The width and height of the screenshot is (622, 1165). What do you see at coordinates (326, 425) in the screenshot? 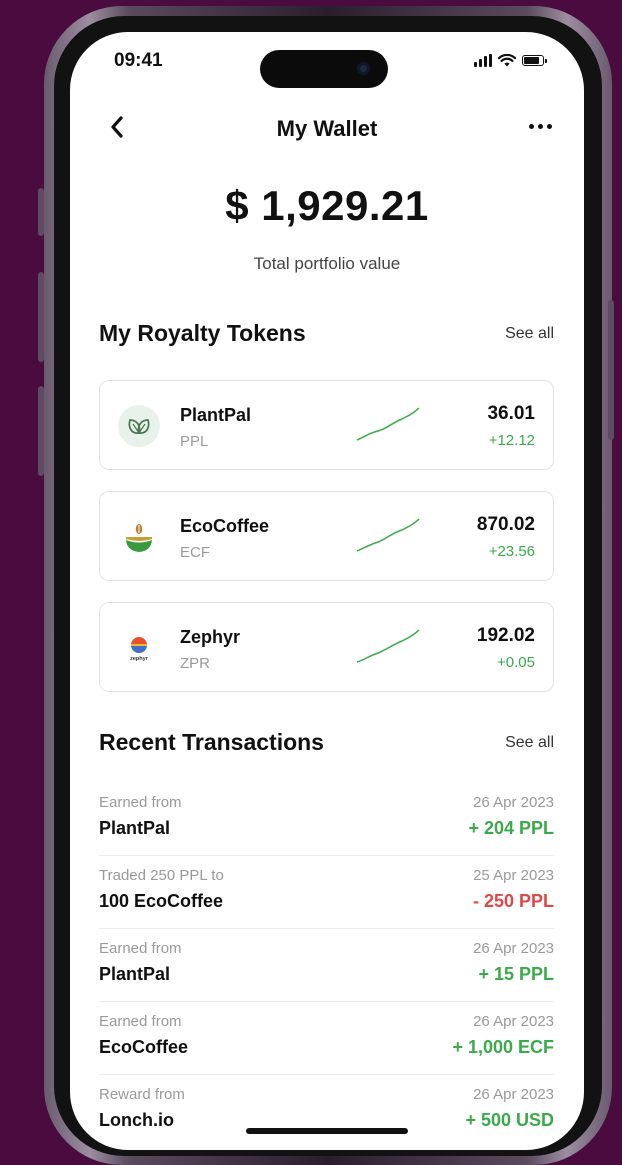
I see `token-card-plantpal: PlantPal PPL 36.01 +12.12` at bounding box center [326, 425].